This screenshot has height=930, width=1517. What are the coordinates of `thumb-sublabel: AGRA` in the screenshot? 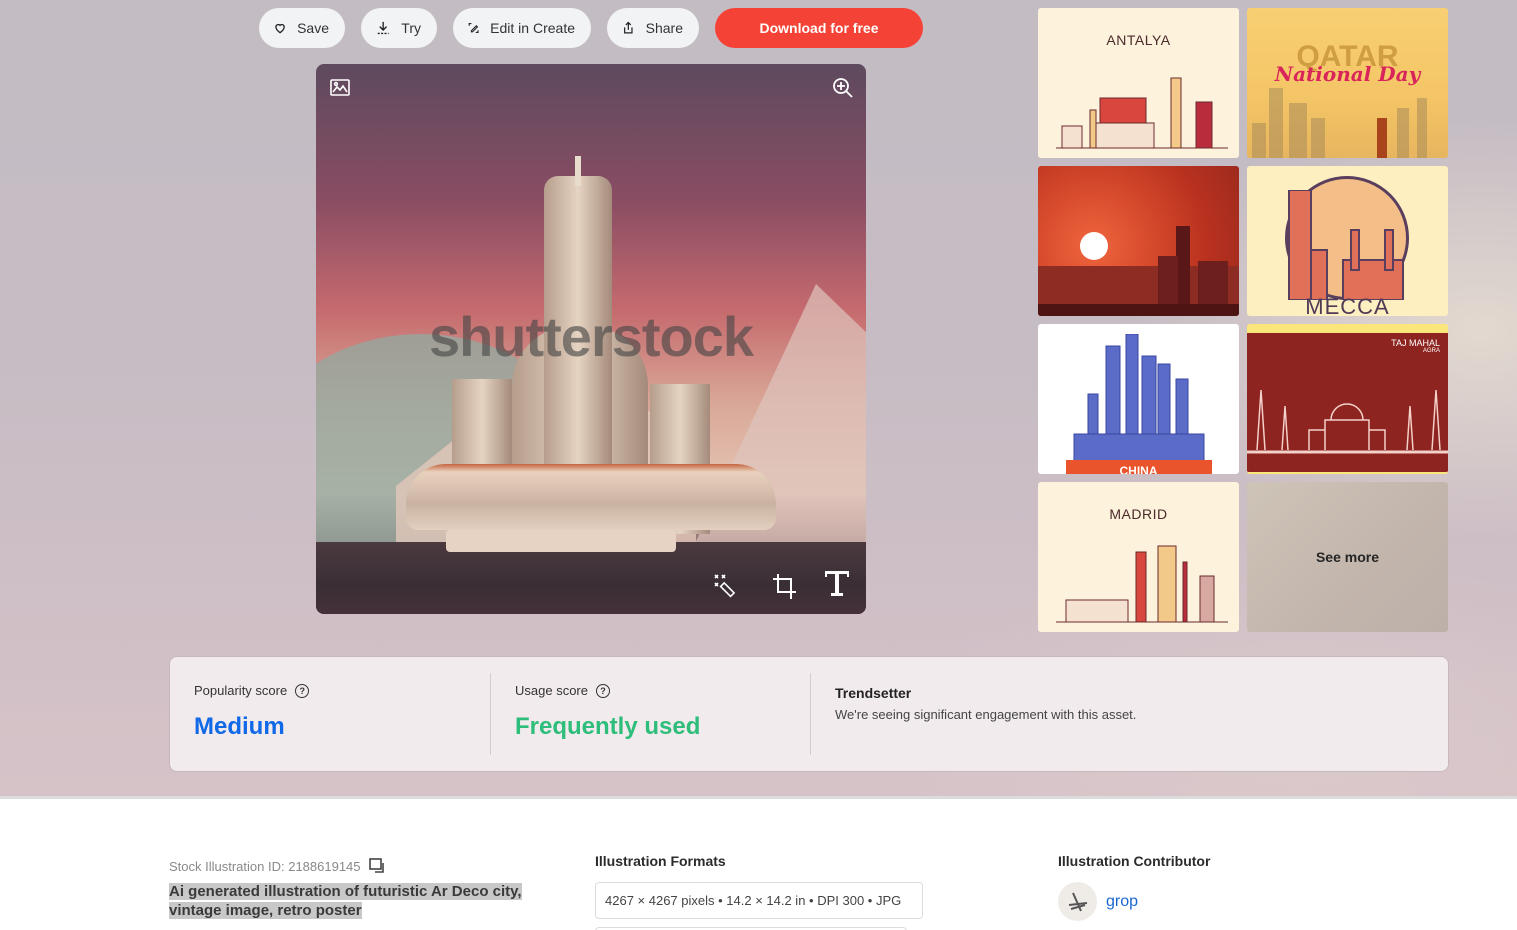 It's located at (1431, 351).